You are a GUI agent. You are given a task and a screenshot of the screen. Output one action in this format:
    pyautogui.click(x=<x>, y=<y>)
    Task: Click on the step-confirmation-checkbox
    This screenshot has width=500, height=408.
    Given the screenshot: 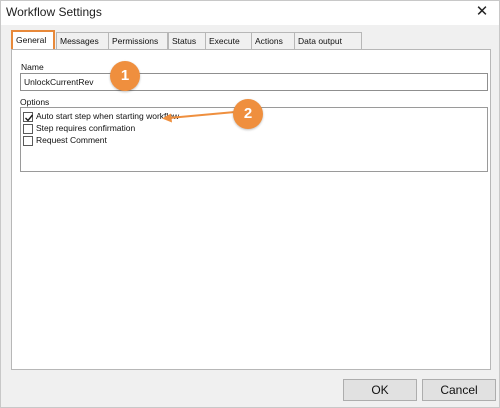 What is the action you would take?
    pyautogui.click(x=28, y=129)
    